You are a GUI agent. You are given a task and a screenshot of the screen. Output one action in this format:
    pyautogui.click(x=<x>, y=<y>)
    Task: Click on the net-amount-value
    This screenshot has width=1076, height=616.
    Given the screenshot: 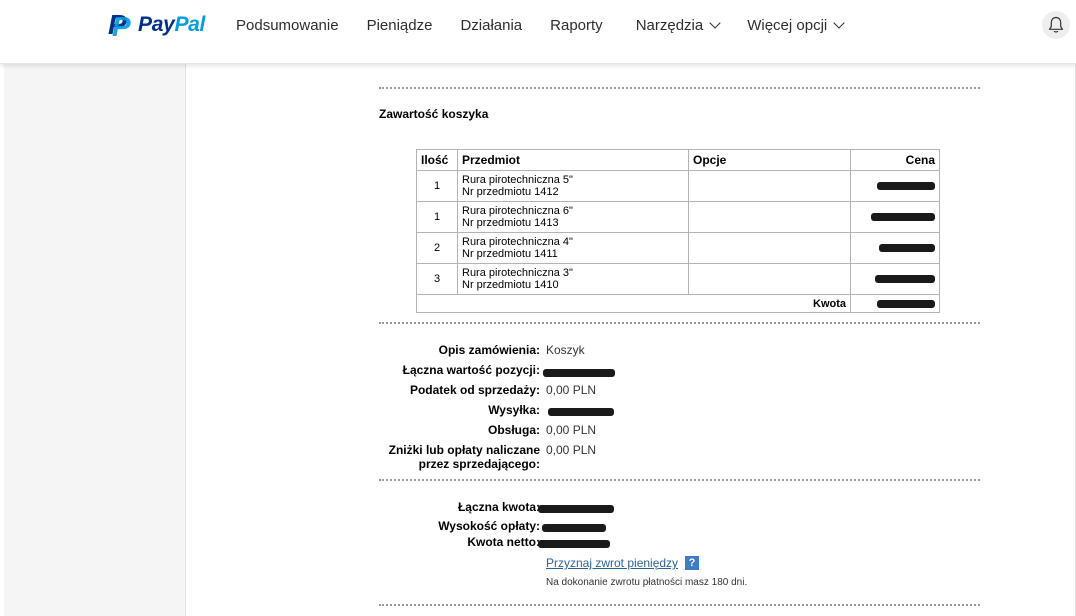 What is the action you would take?
    pyautogui.click(x=574, y=543)
    